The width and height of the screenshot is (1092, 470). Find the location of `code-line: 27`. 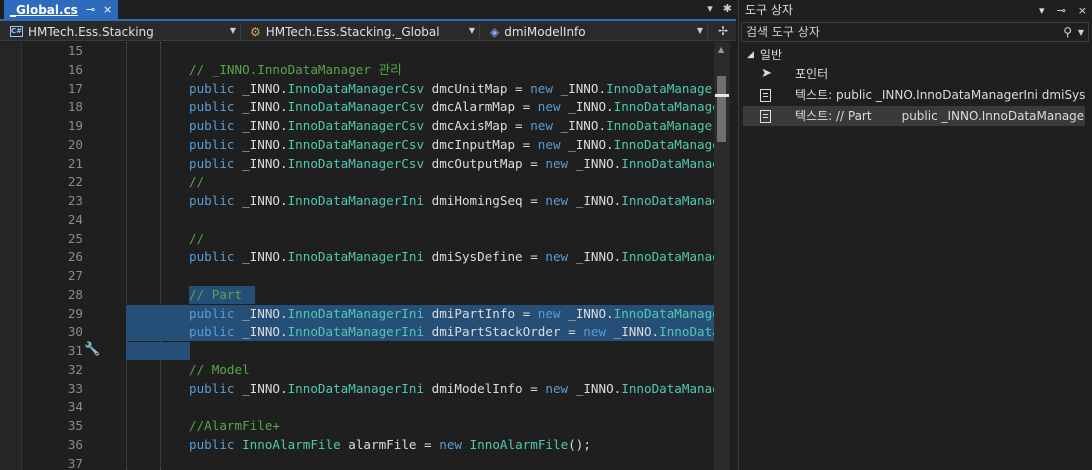

code-line: 27 is located at coordinates (368, 276).